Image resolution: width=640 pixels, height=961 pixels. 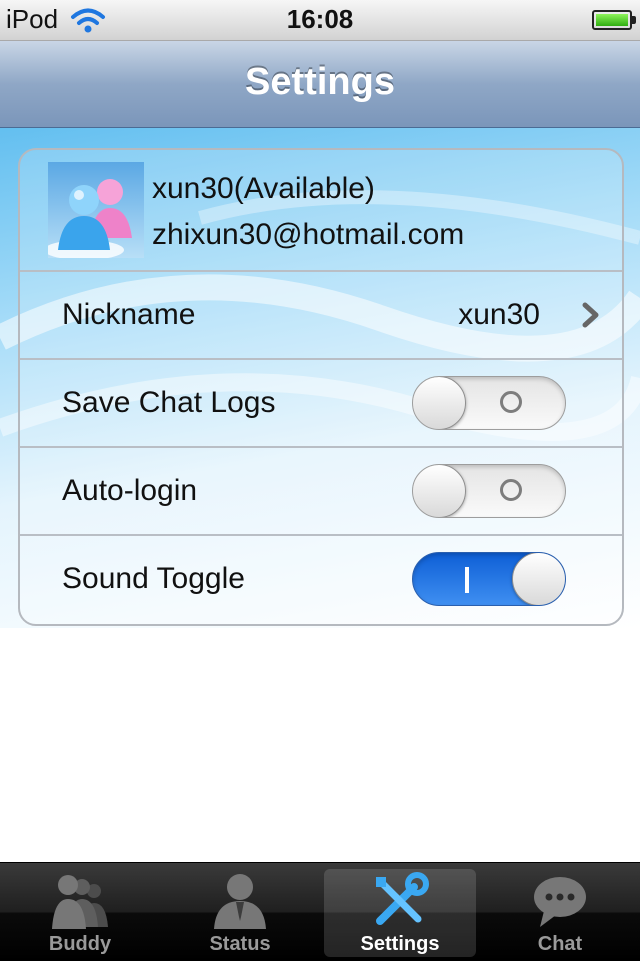 What do you see at coordinates (489, 491) in the screenshot?
I see `auto-login-toggle` at bounding box center [489, 491].